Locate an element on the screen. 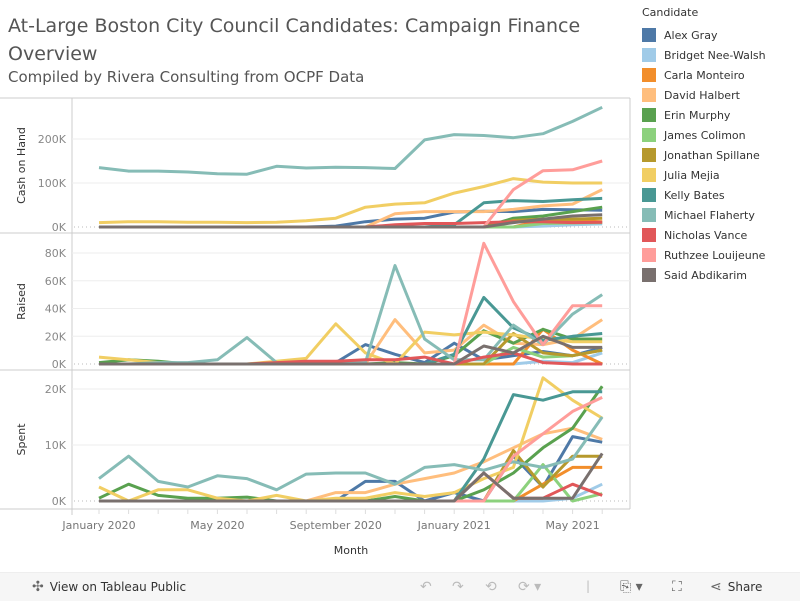 The image size is (800, 601). download-button: ⎘ ▾ is located at coordinates (631, 587).